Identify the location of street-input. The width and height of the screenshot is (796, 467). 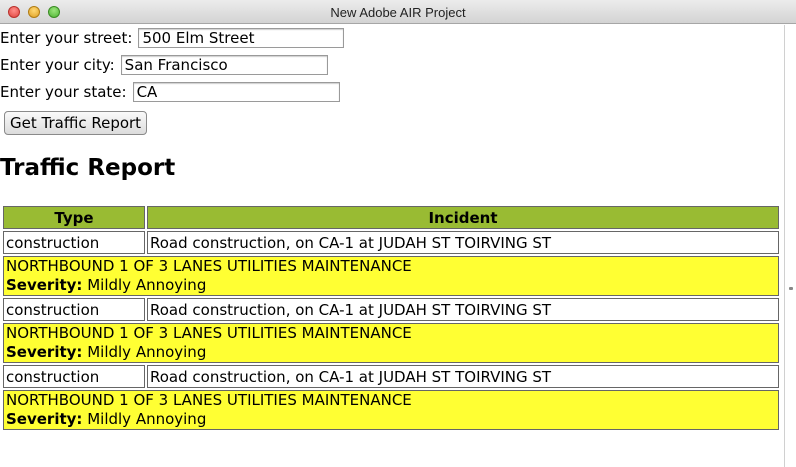
(241, 38).